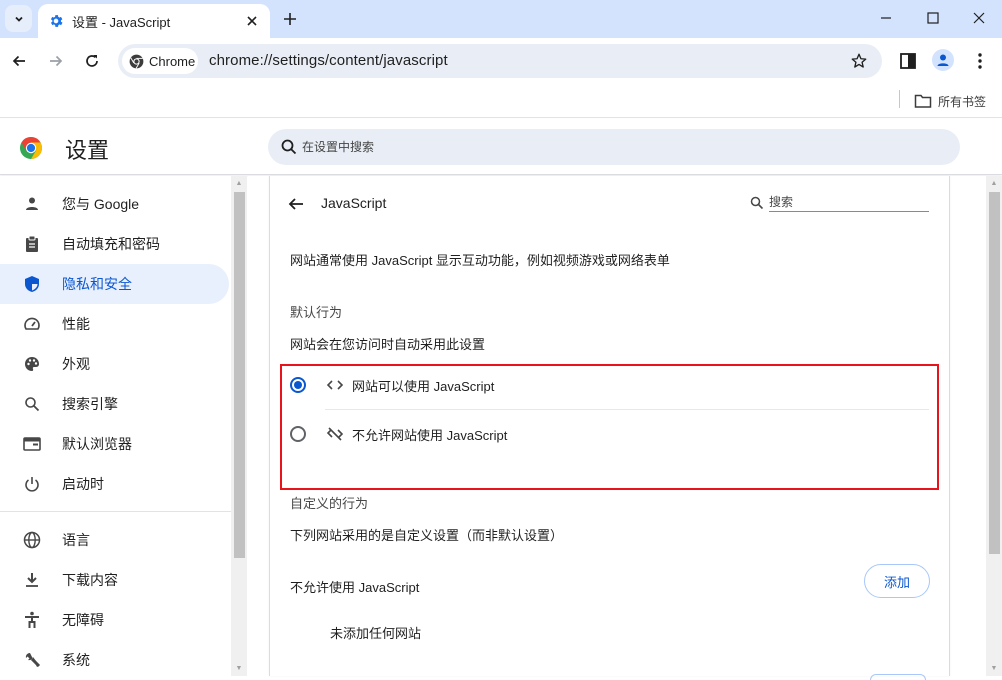 The width and height of the screenshot is (1002, 680). Describe the element at coordinates (114, 324) in the screenshot. I see `sidebar-item-performance: 性能` at that location.